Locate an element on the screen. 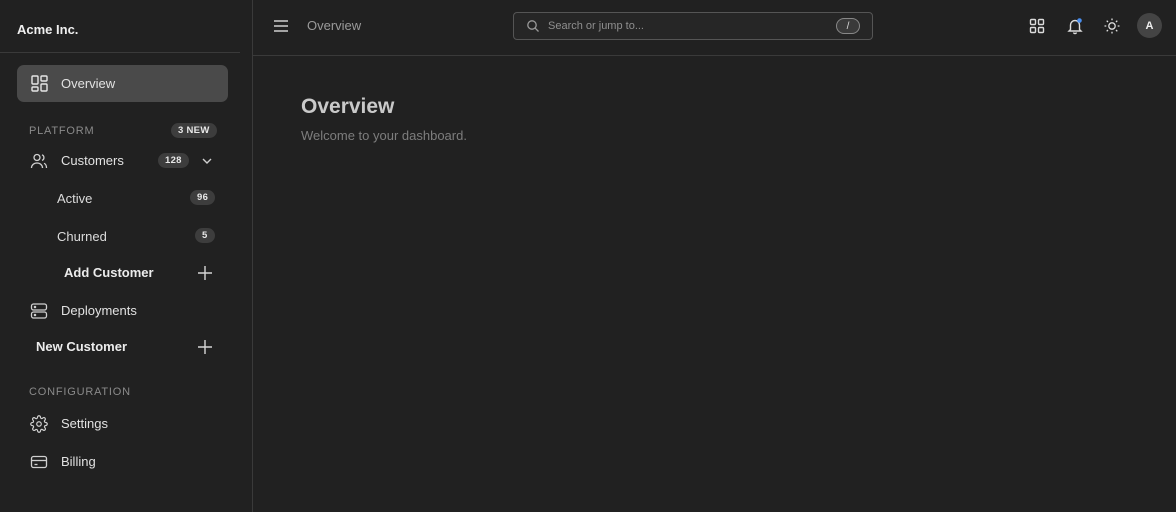  sidebar-item-label: Customers is located at coordinates (92, 160).